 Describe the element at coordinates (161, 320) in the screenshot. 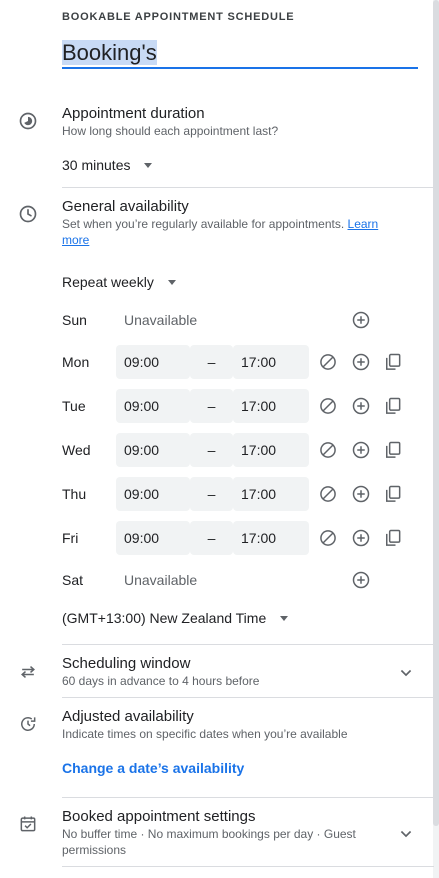

I see `unavailable-text-sun: Unavailable` at that location.